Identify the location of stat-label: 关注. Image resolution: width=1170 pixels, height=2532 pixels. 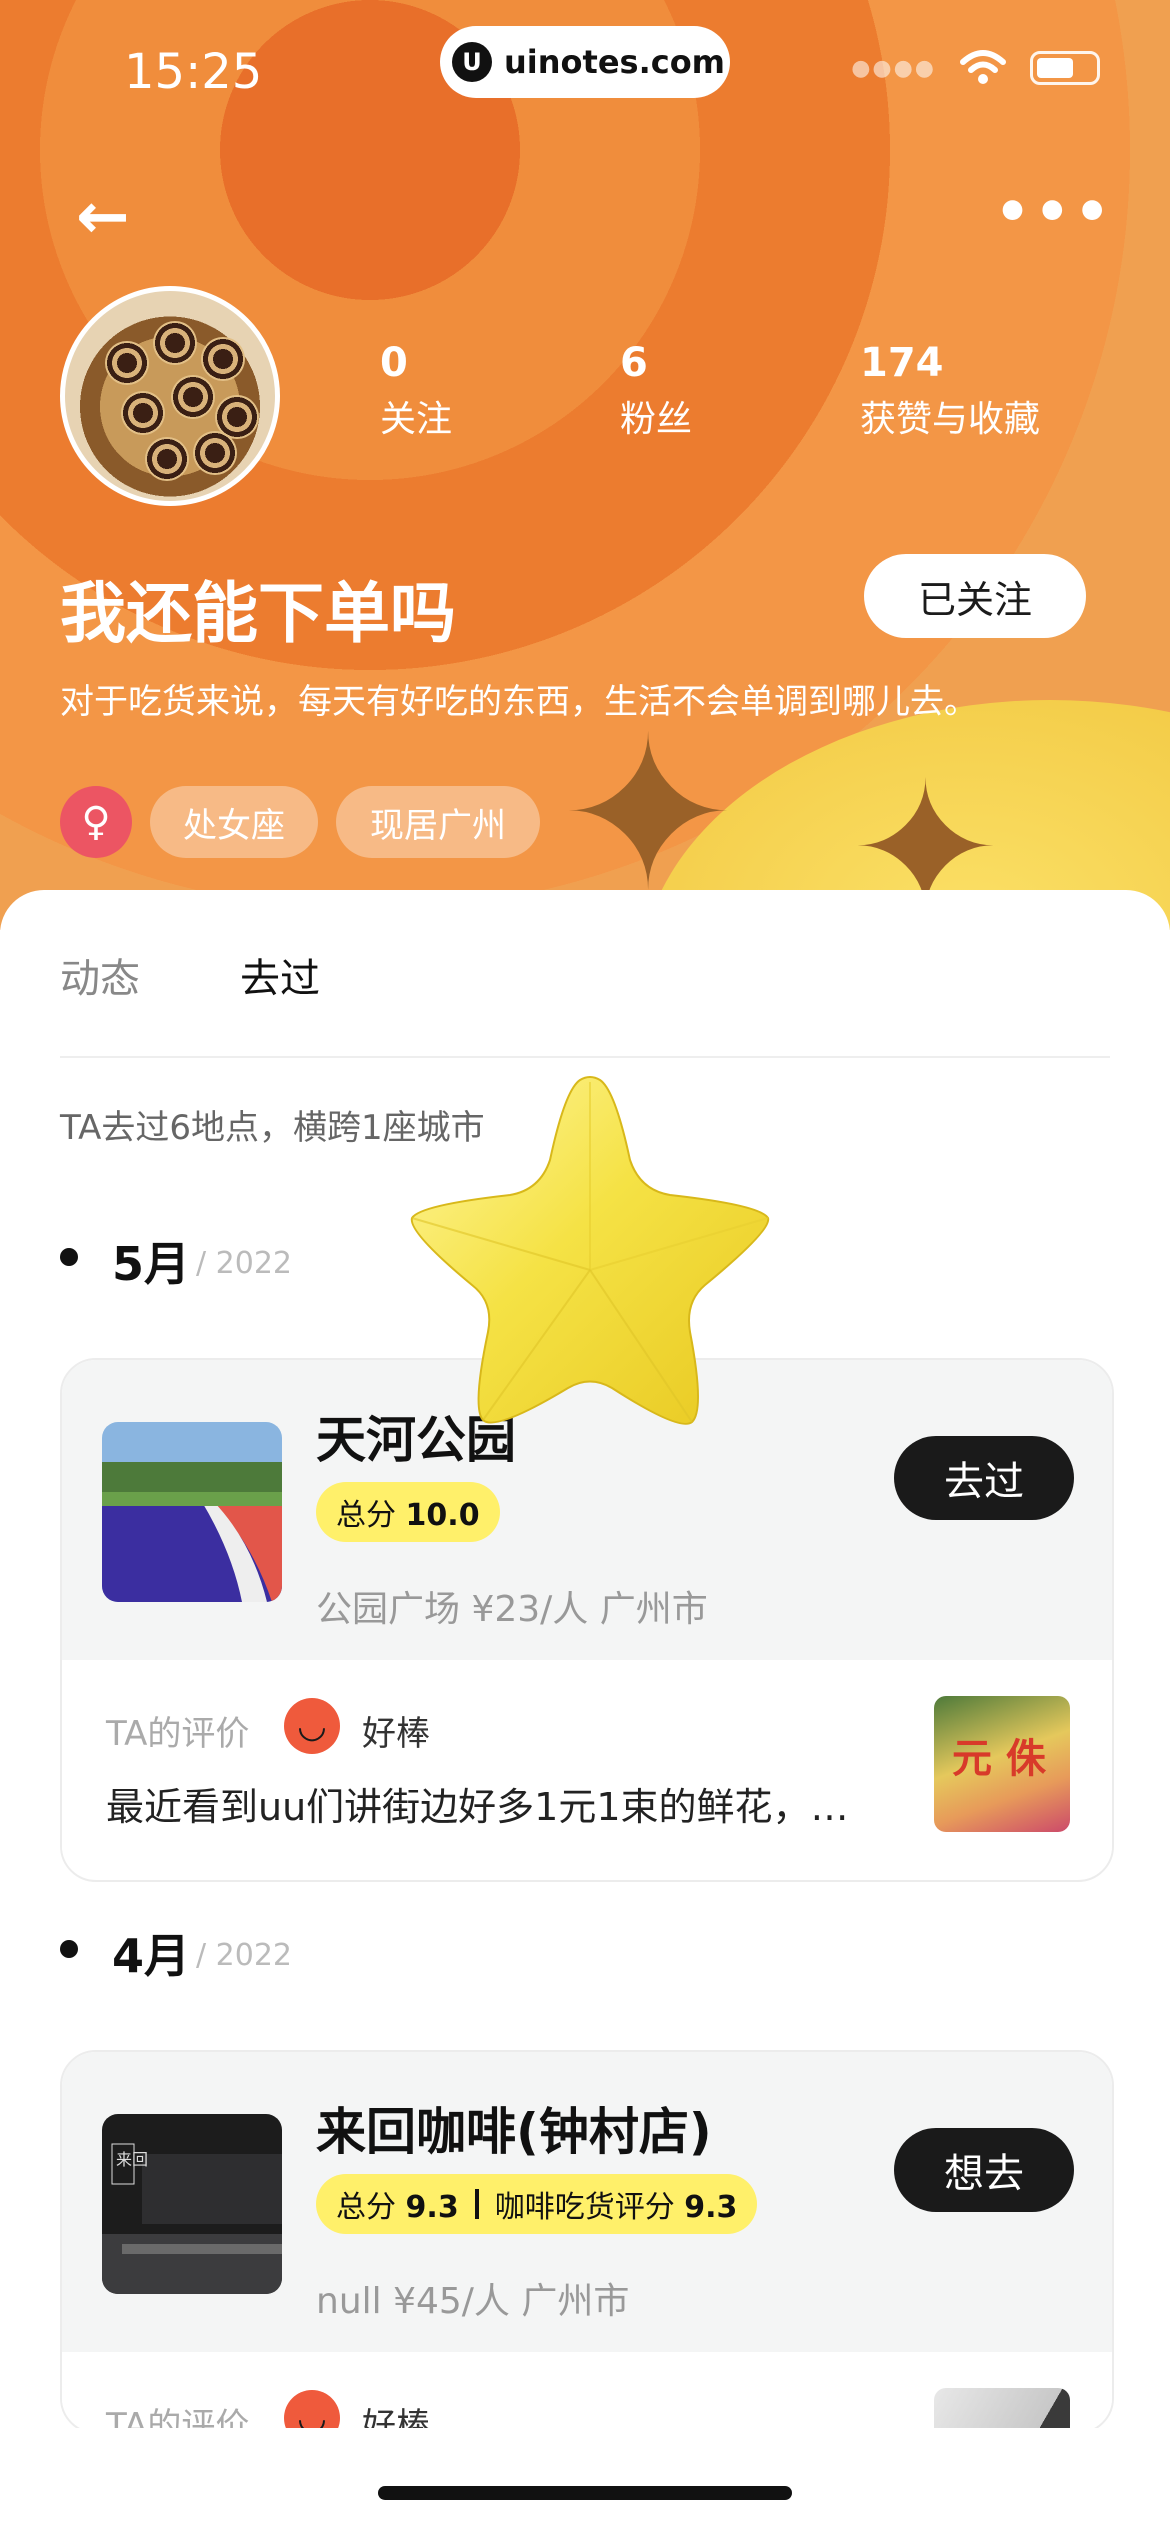
(416, 419).